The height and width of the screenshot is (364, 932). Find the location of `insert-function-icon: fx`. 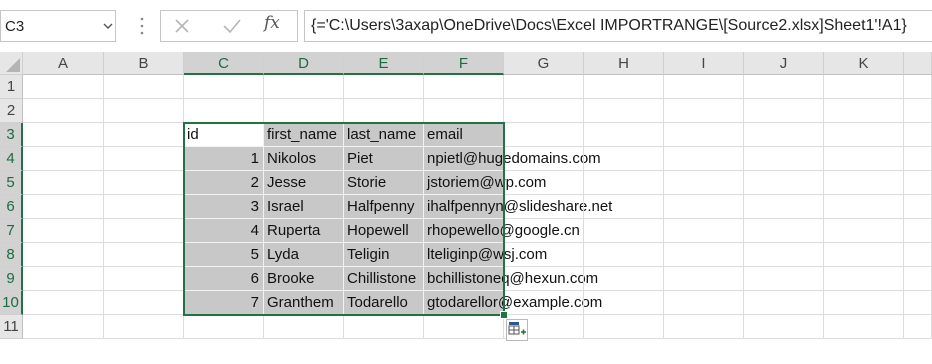

insert-function-icon: fx is located at coordinates (272, 23).